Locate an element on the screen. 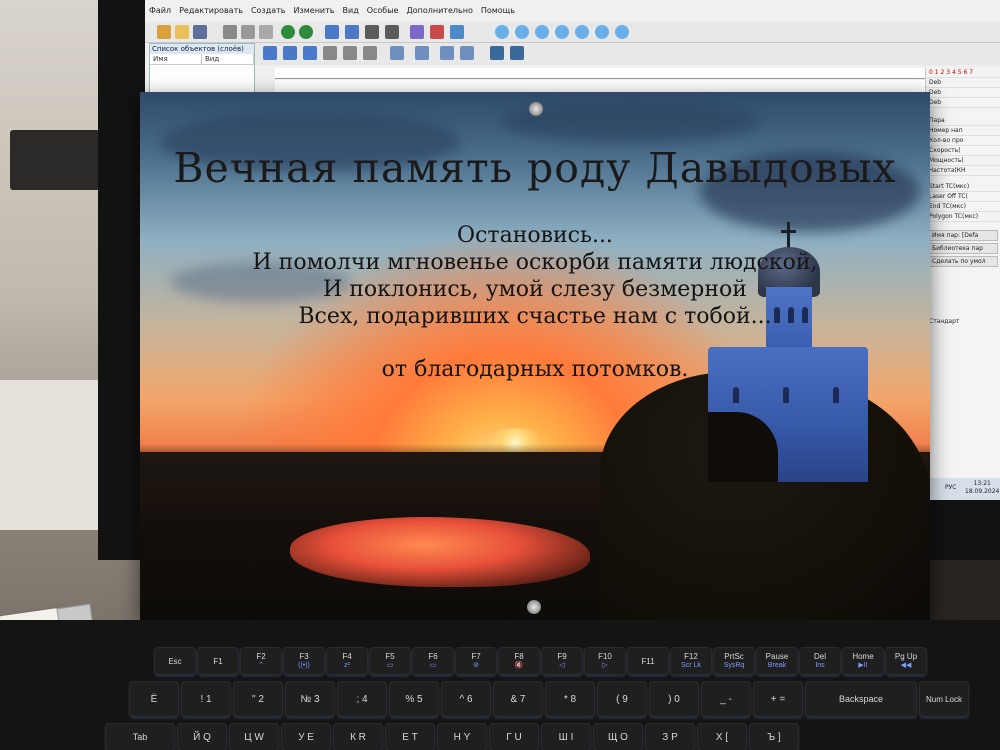  key-bracket-right: Ъ ] is located at coordinates (774, 737).